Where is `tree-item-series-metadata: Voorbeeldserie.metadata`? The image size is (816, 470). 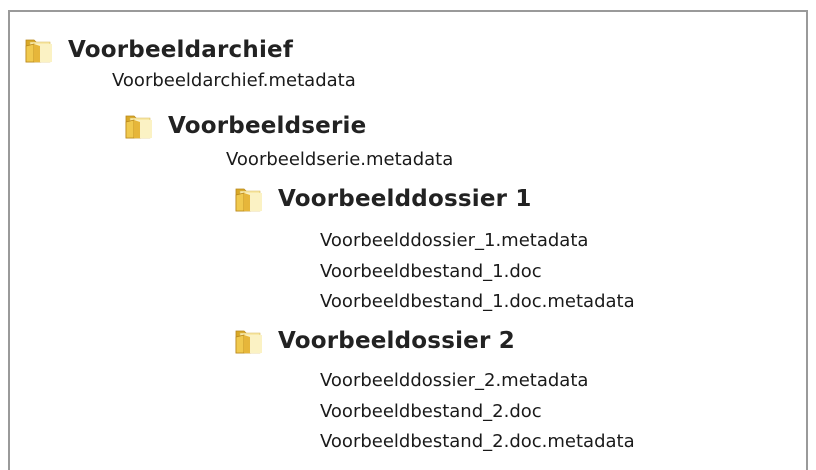
tree-item-series-metadata: Voorbeeldserie.metadata is located at coordinates (339, 159).